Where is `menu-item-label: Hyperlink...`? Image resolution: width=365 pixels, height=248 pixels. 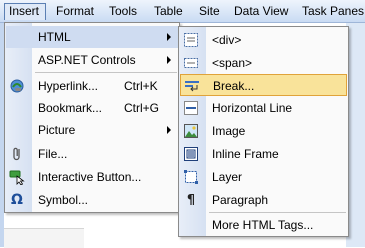 menu-item-label: Hyperlink... is located at coordinates (68, 86).